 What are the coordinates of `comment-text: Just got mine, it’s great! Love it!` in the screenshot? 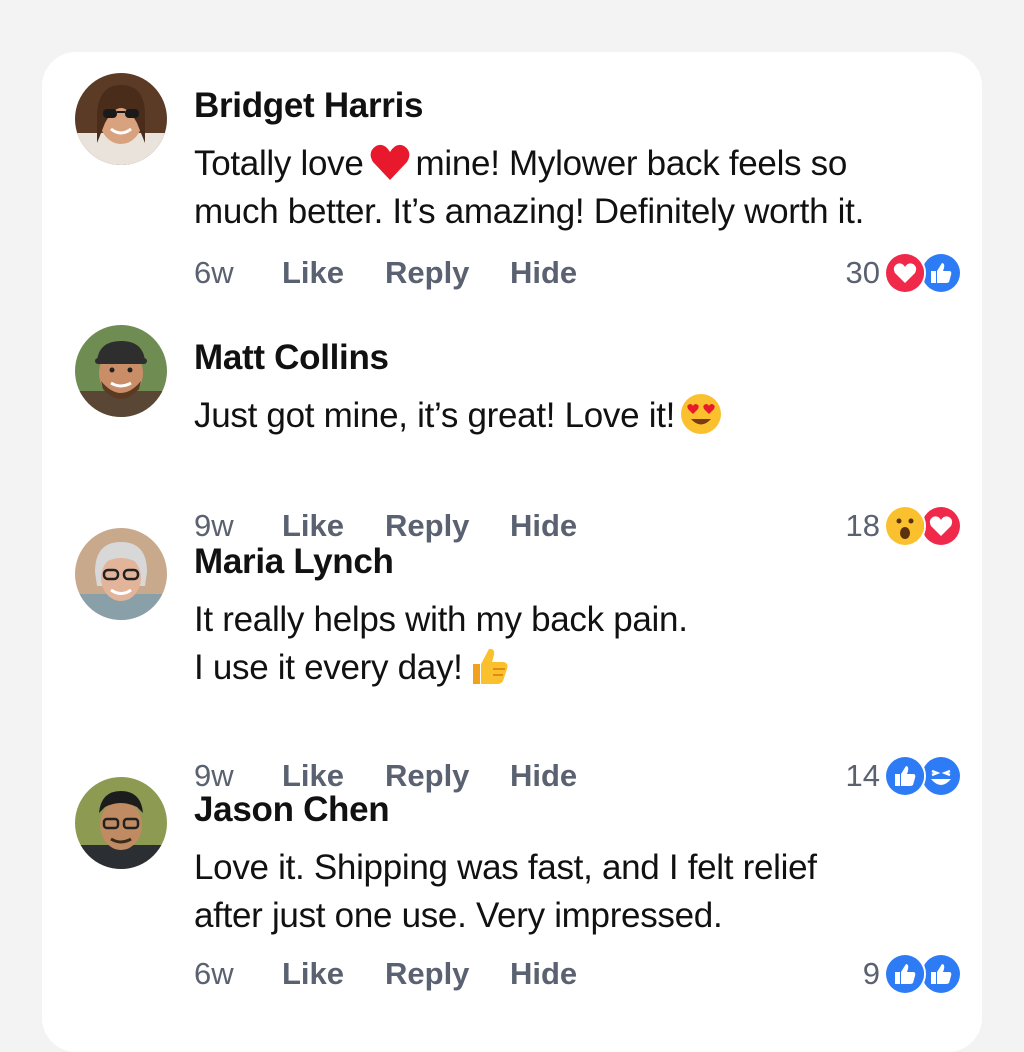 It's located at (460, 416).